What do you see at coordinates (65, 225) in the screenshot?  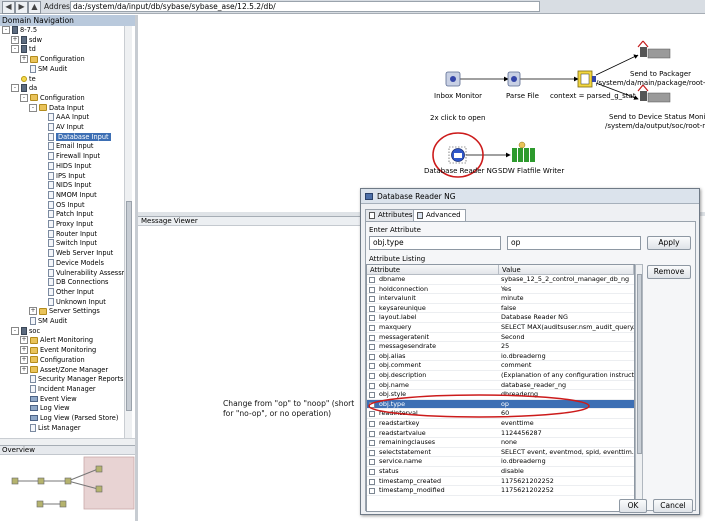 I see `tree-item: Proxy Input` at bounding box center [65, 225].